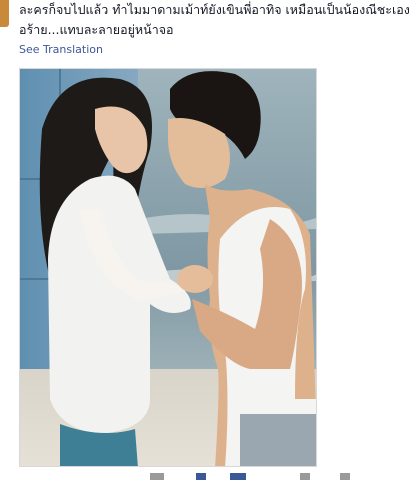  What do you see at coordinates (250, 476) in the screenshot?
I see `cropped-next-line` at bounding box center [250, 476].